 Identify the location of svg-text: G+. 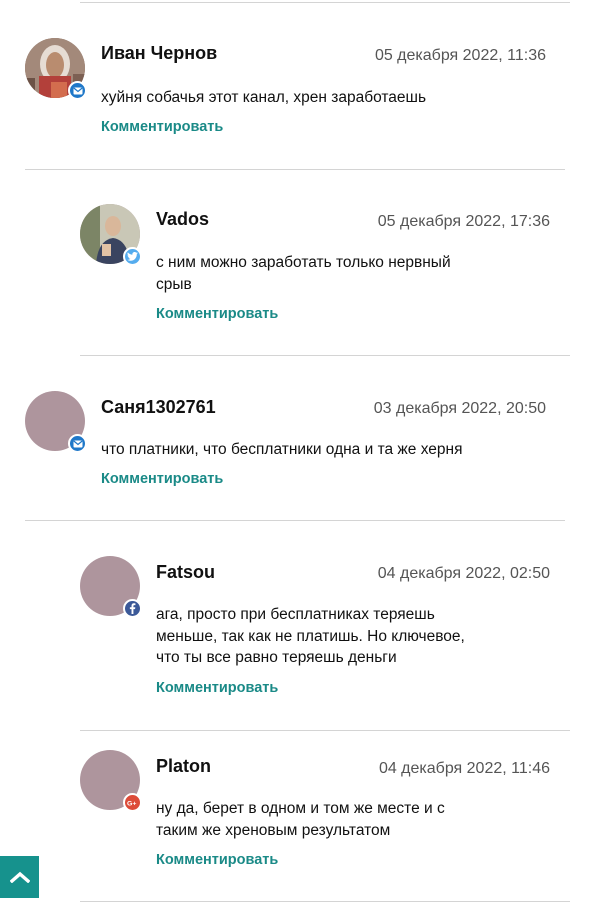
(131, 803).